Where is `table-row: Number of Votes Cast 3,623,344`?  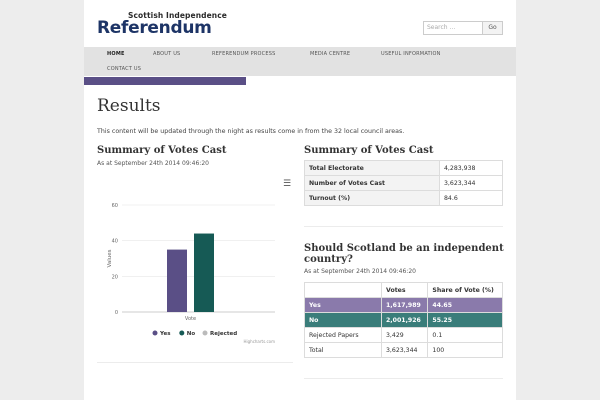
table-row: Number of Votes Cast 3,623,344 is located at coordinates (403, 183).